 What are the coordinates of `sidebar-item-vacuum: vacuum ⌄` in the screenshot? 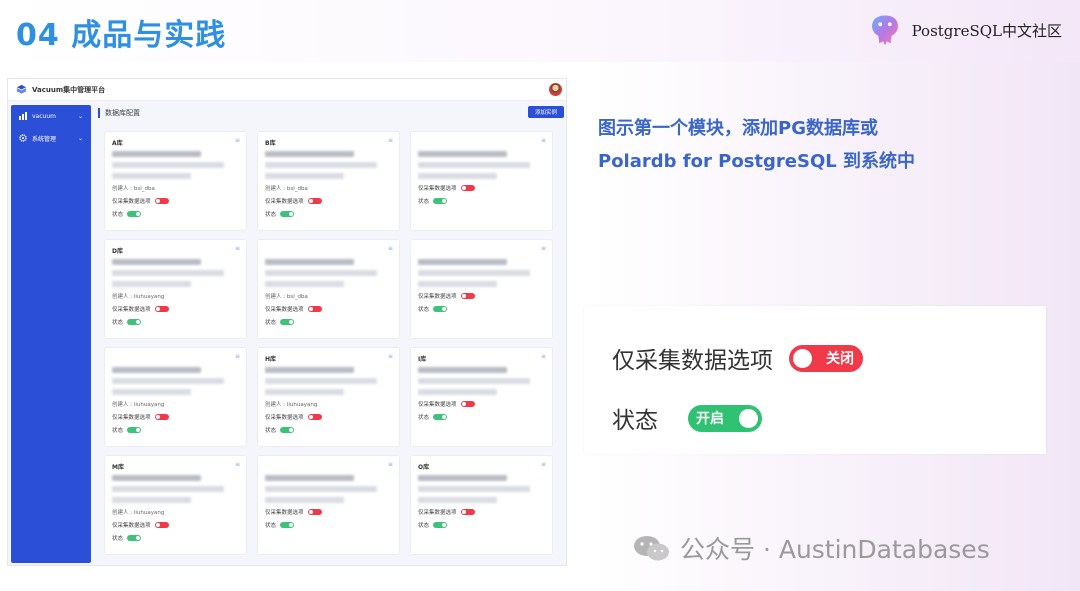 It's located at (51, 116).